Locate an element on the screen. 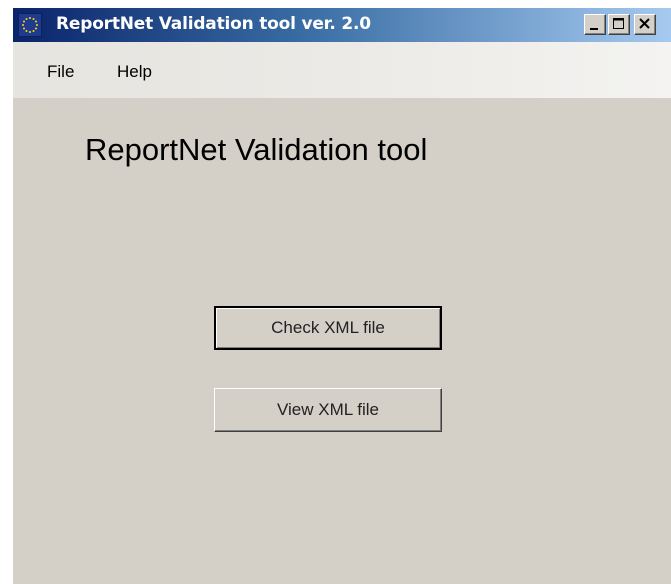 The height and width of the screenshot is (584, 671). window-title: ReportNet Validation tool ver. 2.0 is located at coordinates (213, 24).